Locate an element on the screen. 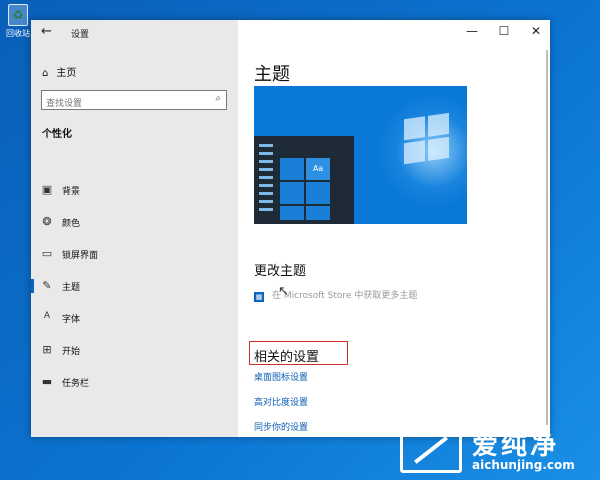 The image size is (600, 480). watermark-mark-icon is located at coordinates (431, 450).